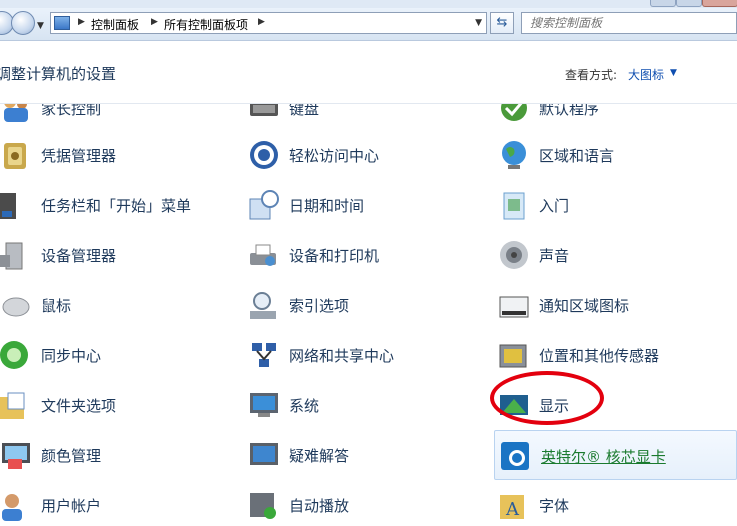 This screenshot has height=526, width=737. Describe the element at coordinates (547, 398) in the screenshot. I see `highlight-circle-annotation` at that location.